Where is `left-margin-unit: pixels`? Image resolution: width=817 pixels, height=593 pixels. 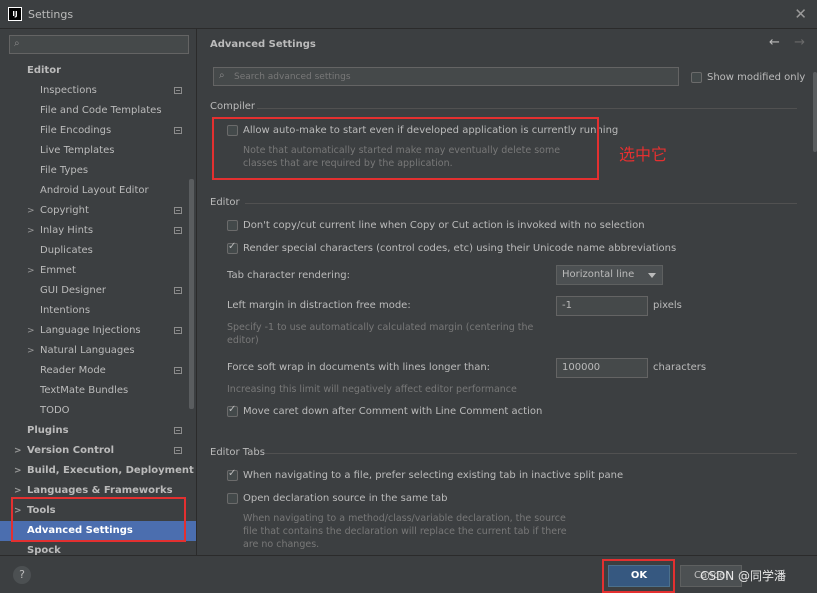
left-margin-unit: pixels is located at coordinates (667, 305).